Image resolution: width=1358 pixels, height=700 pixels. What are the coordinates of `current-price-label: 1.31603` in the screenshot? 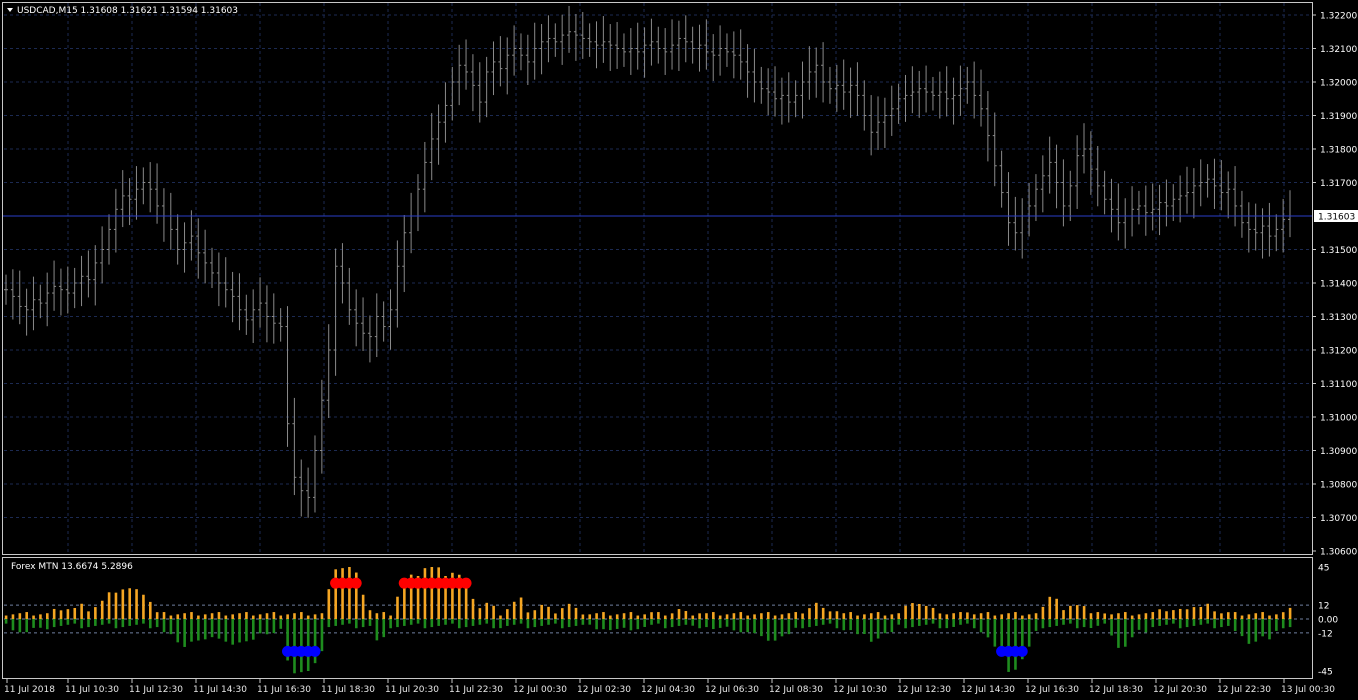 It's located at (1336, 218).